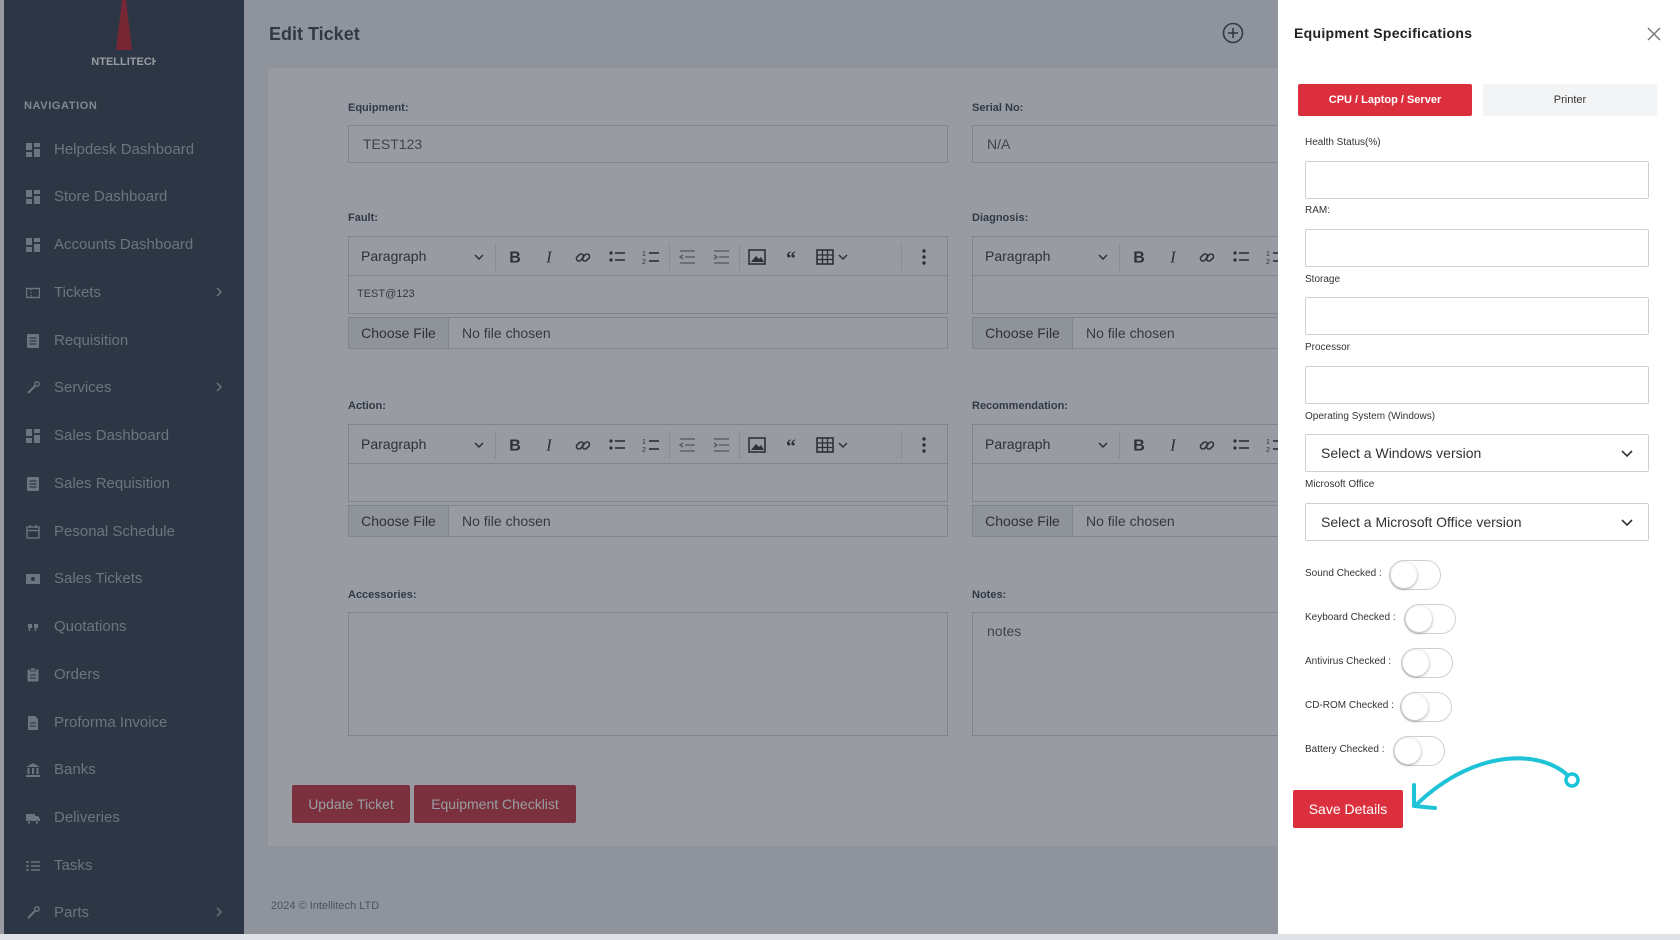  I want to click on cdrom-checked-toggle, so click(1426, 707).